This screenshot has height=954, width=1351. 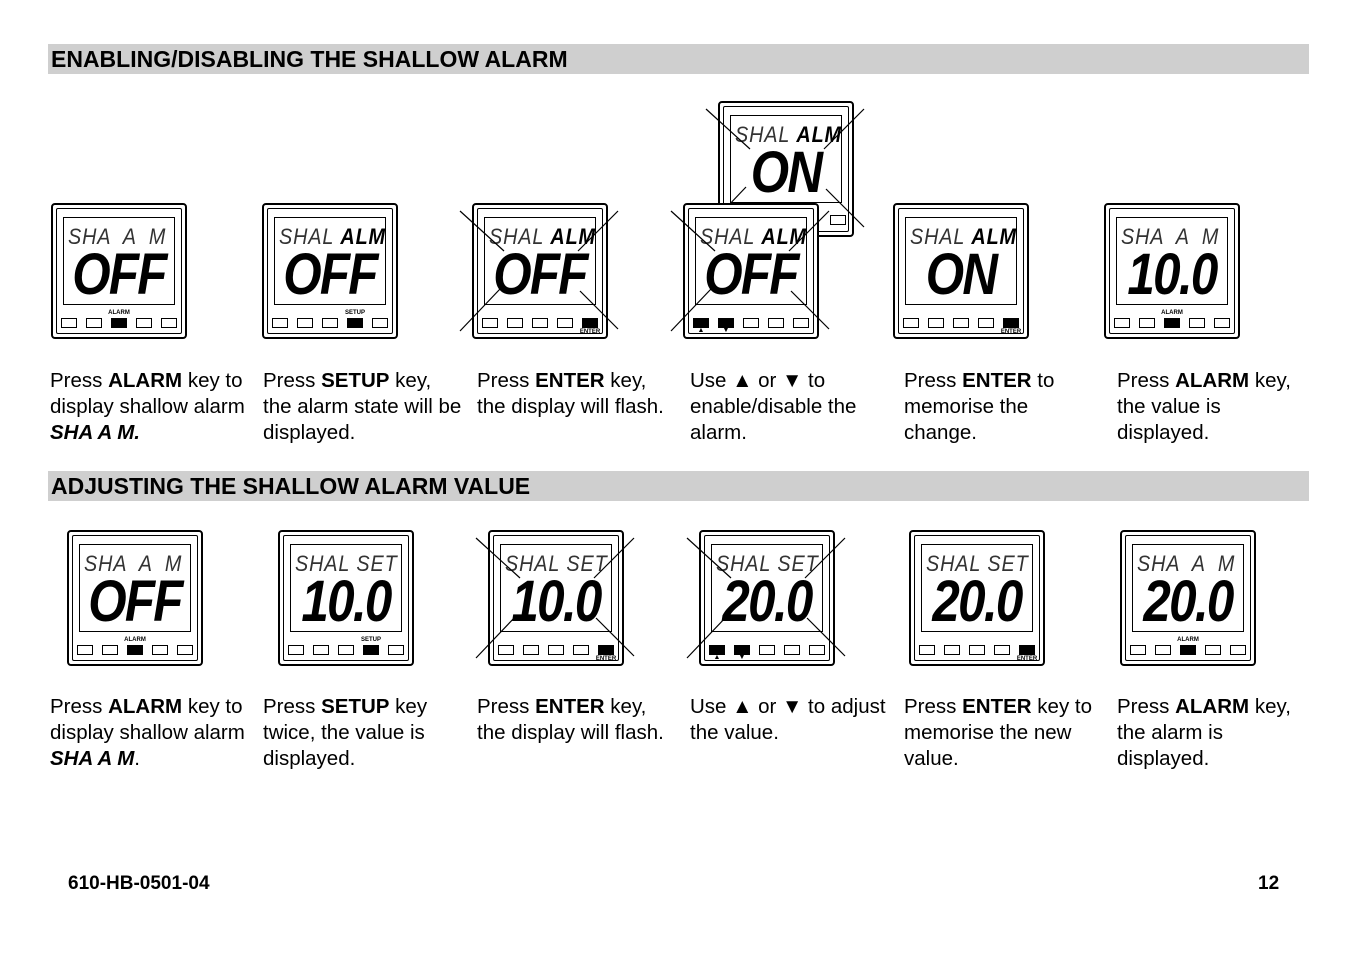 I want to click on keypad: ▲ ▼, so click(x=767, y=653).